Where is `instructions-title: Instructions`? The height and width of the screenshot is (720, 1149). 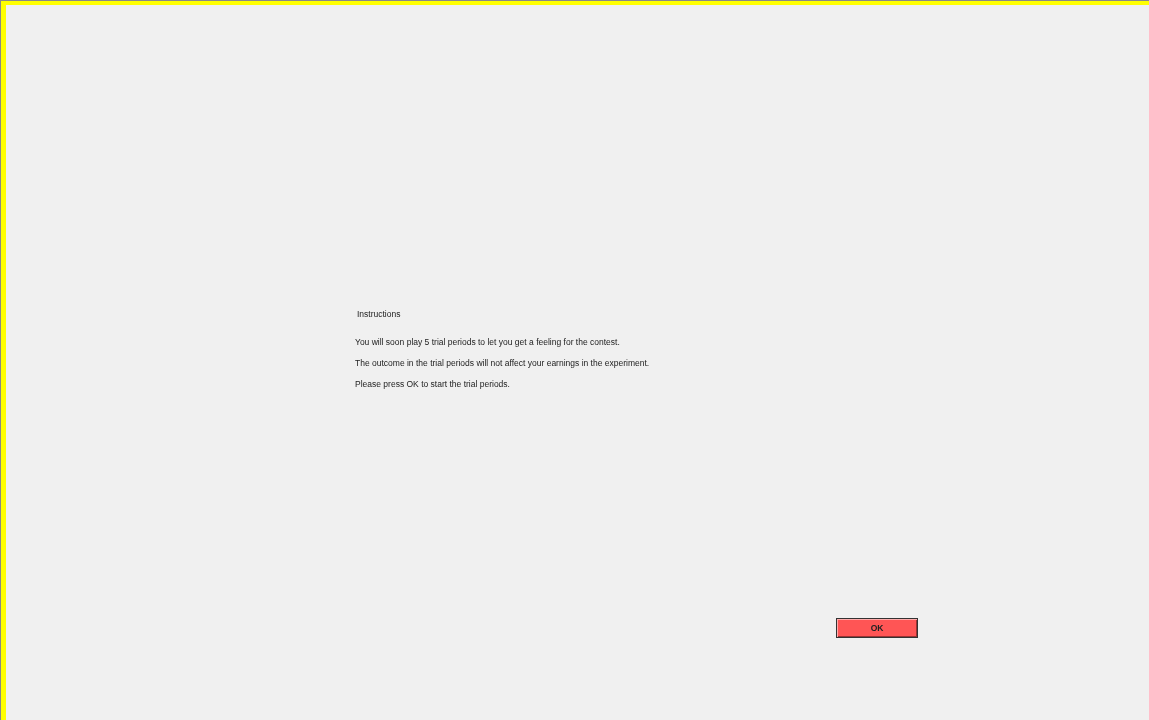
instructions-title: Instructions is located at coordinates (379, 314).